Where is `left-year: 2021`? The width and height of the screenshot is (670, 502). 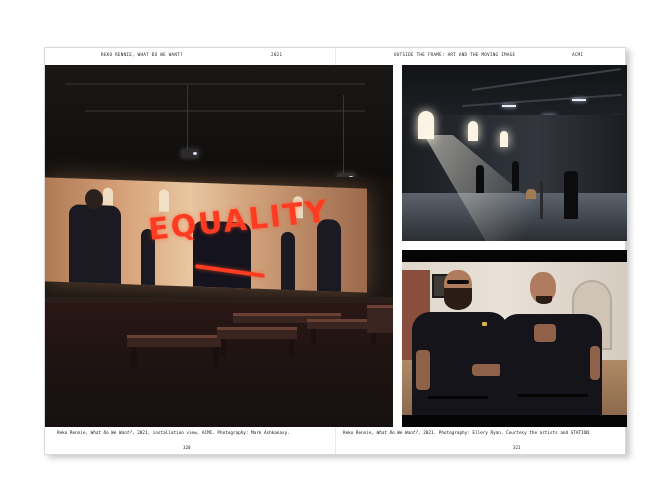 left-year: 2021 is located at coordinates (277, 54).